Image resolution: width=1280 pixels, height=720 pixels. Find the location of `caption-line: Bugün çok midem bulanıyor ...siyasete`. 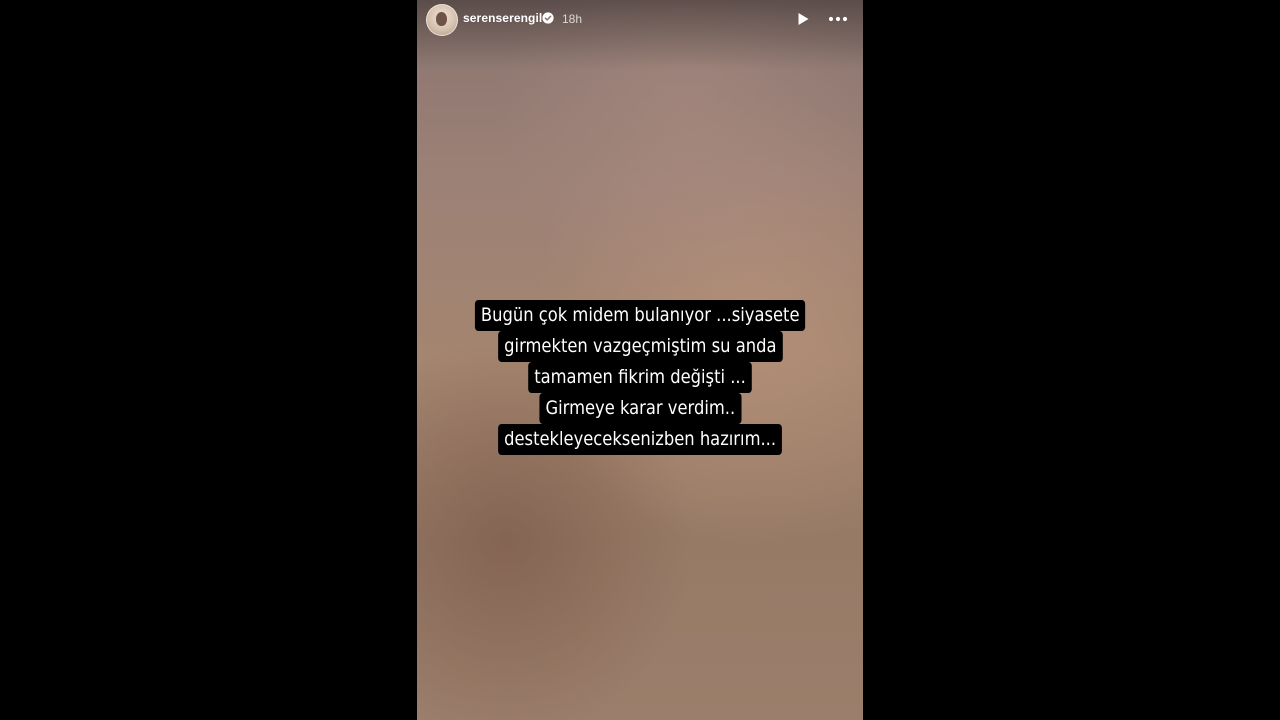

caption-line: Bugün çok midem bulanıyor ...siyasete is located at coordinates (640, 315).